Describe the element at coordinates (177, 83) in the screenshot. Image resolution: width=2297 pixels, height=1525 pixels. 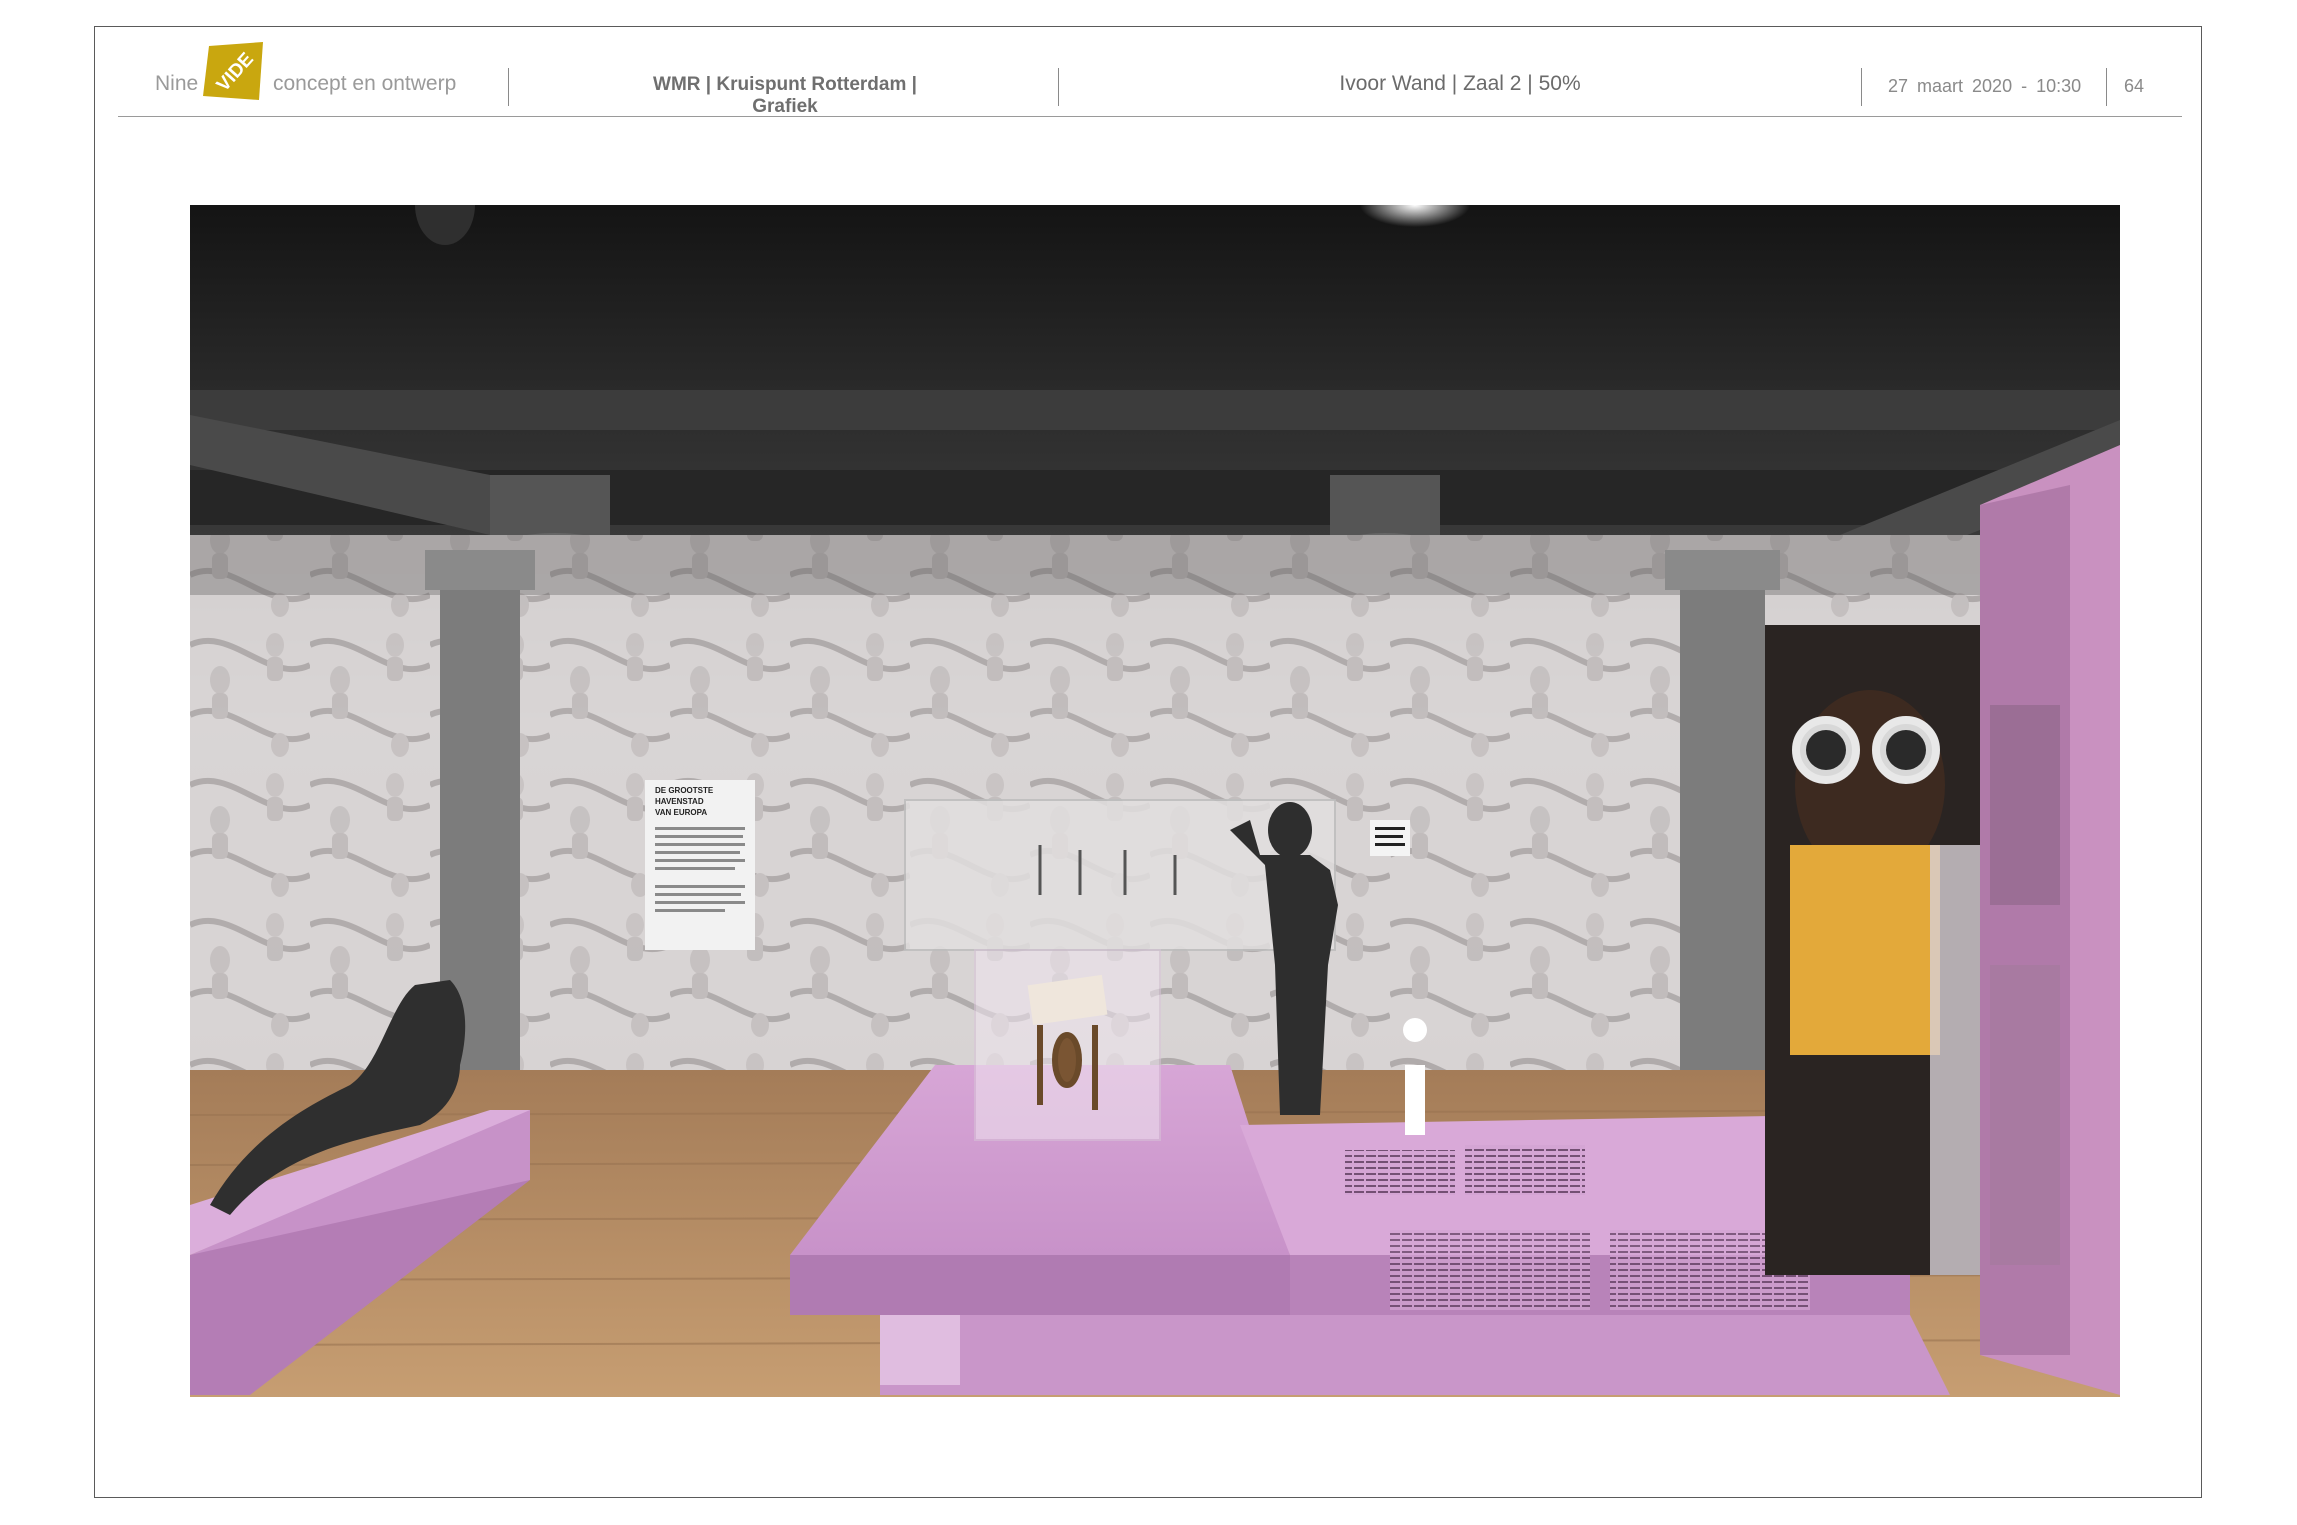
I see `brand-left-text: Nine` at that location.